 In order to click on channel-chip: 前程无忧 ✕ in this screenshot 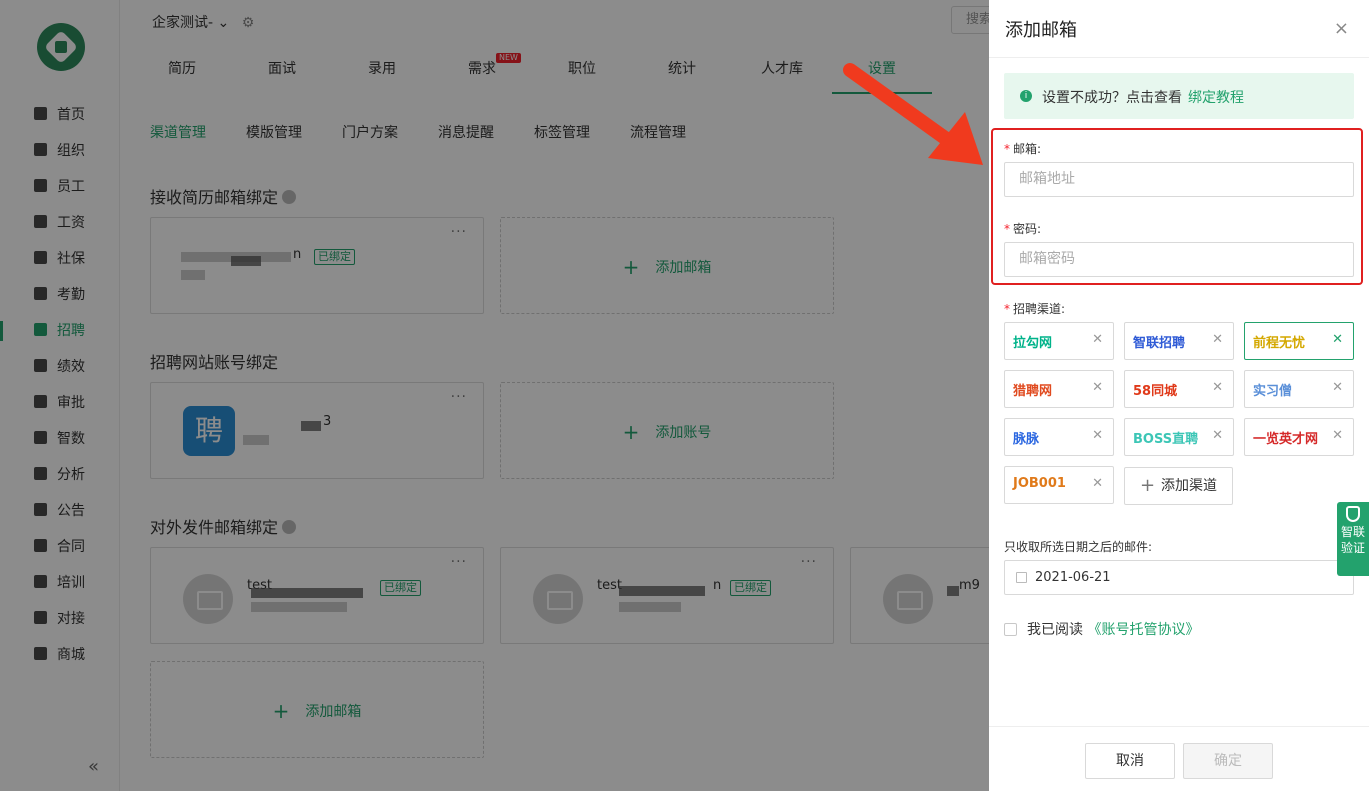, I will do `click(1299, 341)`.